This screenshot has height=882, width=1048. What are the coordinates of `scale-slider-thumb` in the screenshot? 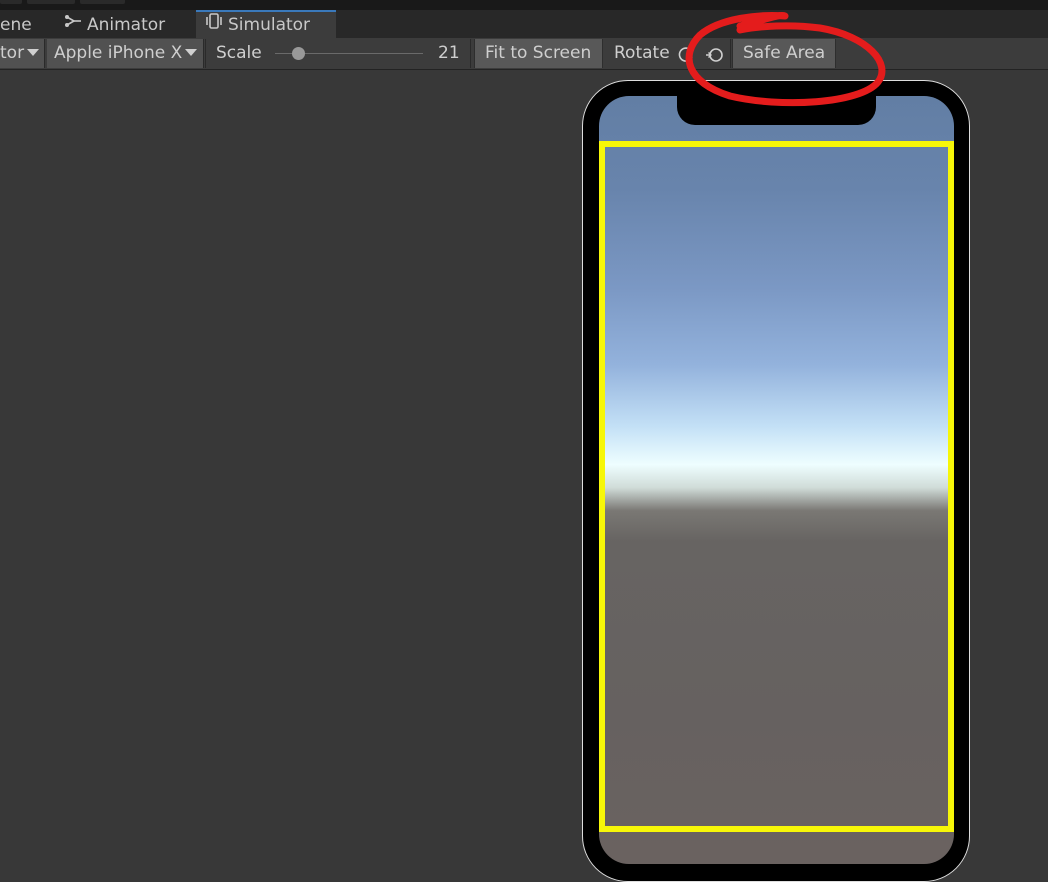 It's located at (298, 53).